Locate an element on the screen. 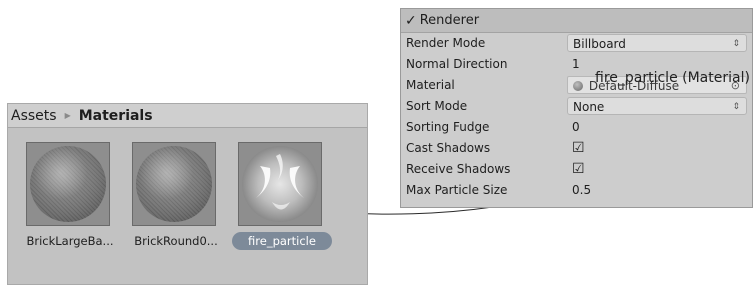 This screenshot has height=287, width=756. material-sphere-icon is located at coordinates (578, 86).